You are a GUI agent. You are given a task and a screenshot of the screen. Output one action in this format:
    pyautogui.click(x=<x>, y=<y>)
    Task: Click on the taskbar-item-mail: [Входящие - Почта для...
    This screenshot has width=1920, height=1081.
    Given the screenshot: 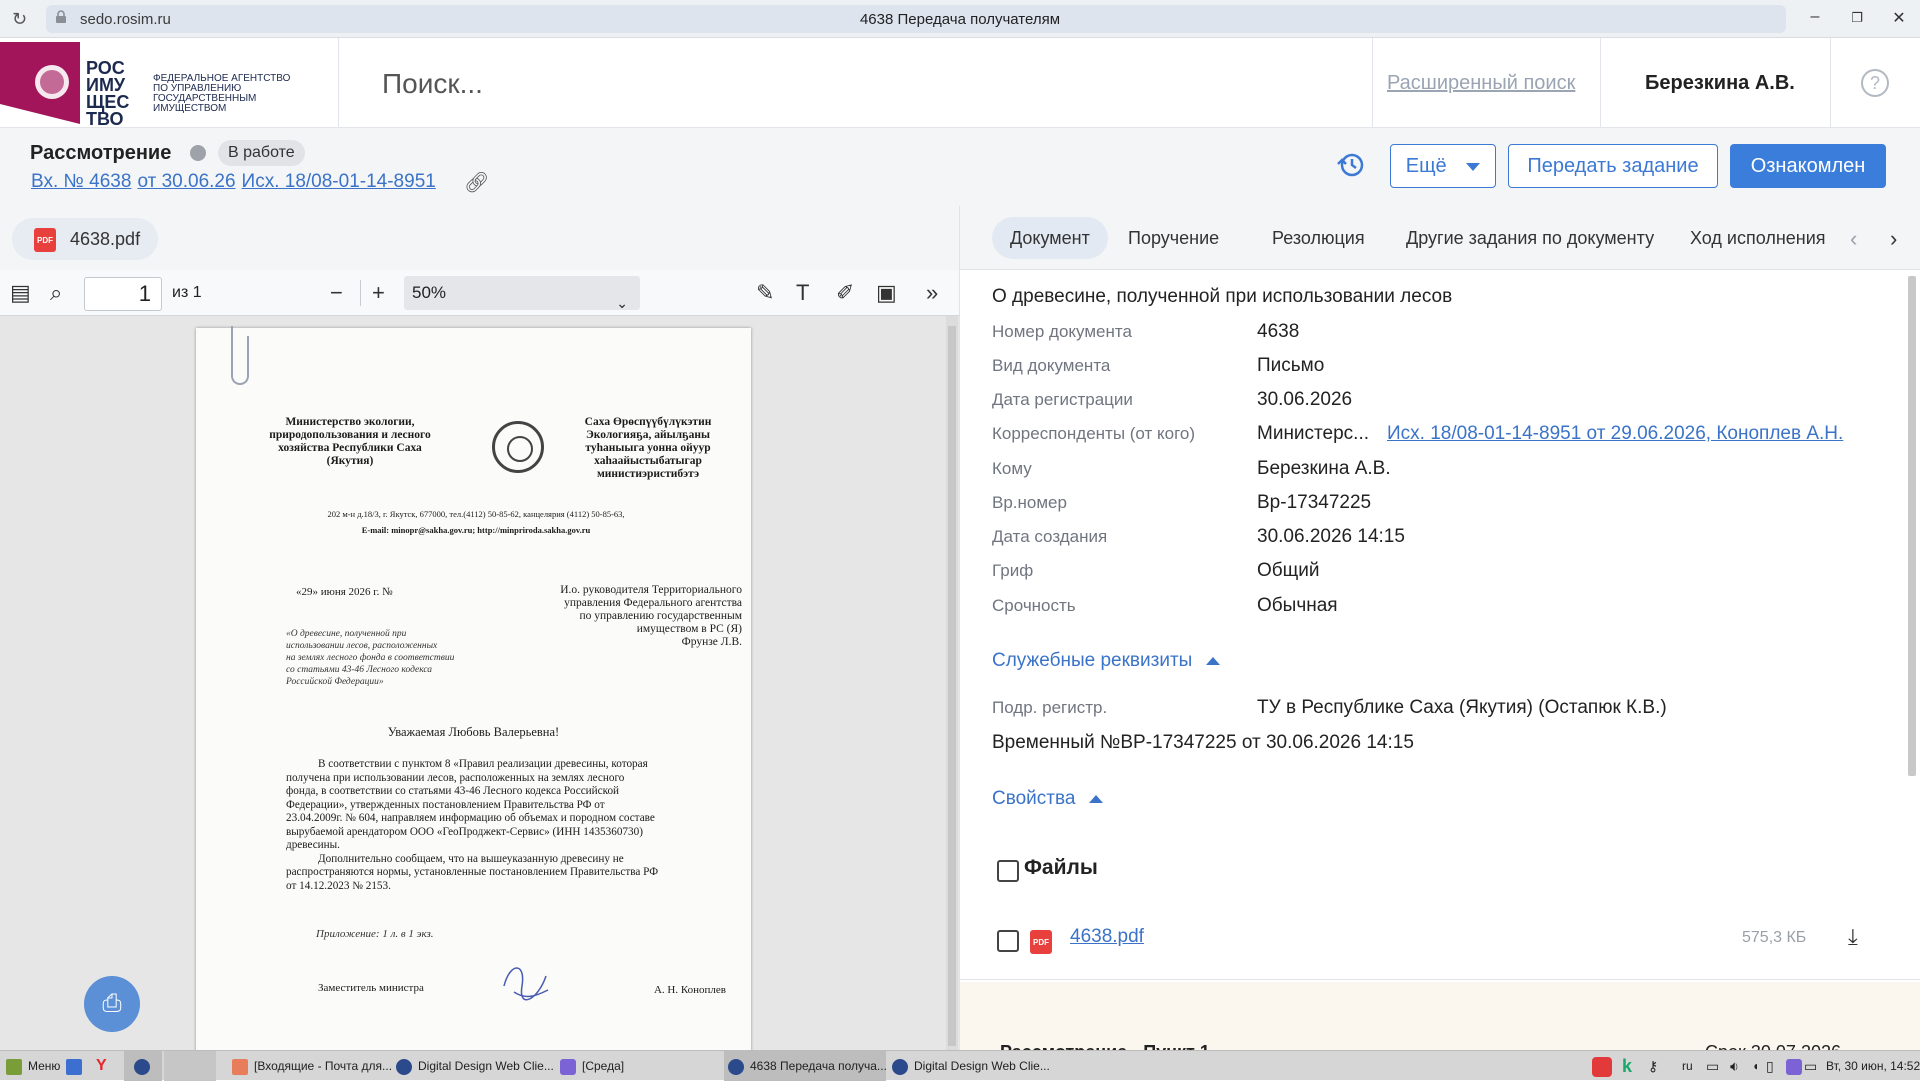 What is the action you would take?
    pyautogui.click(x=312, y=1066)
    